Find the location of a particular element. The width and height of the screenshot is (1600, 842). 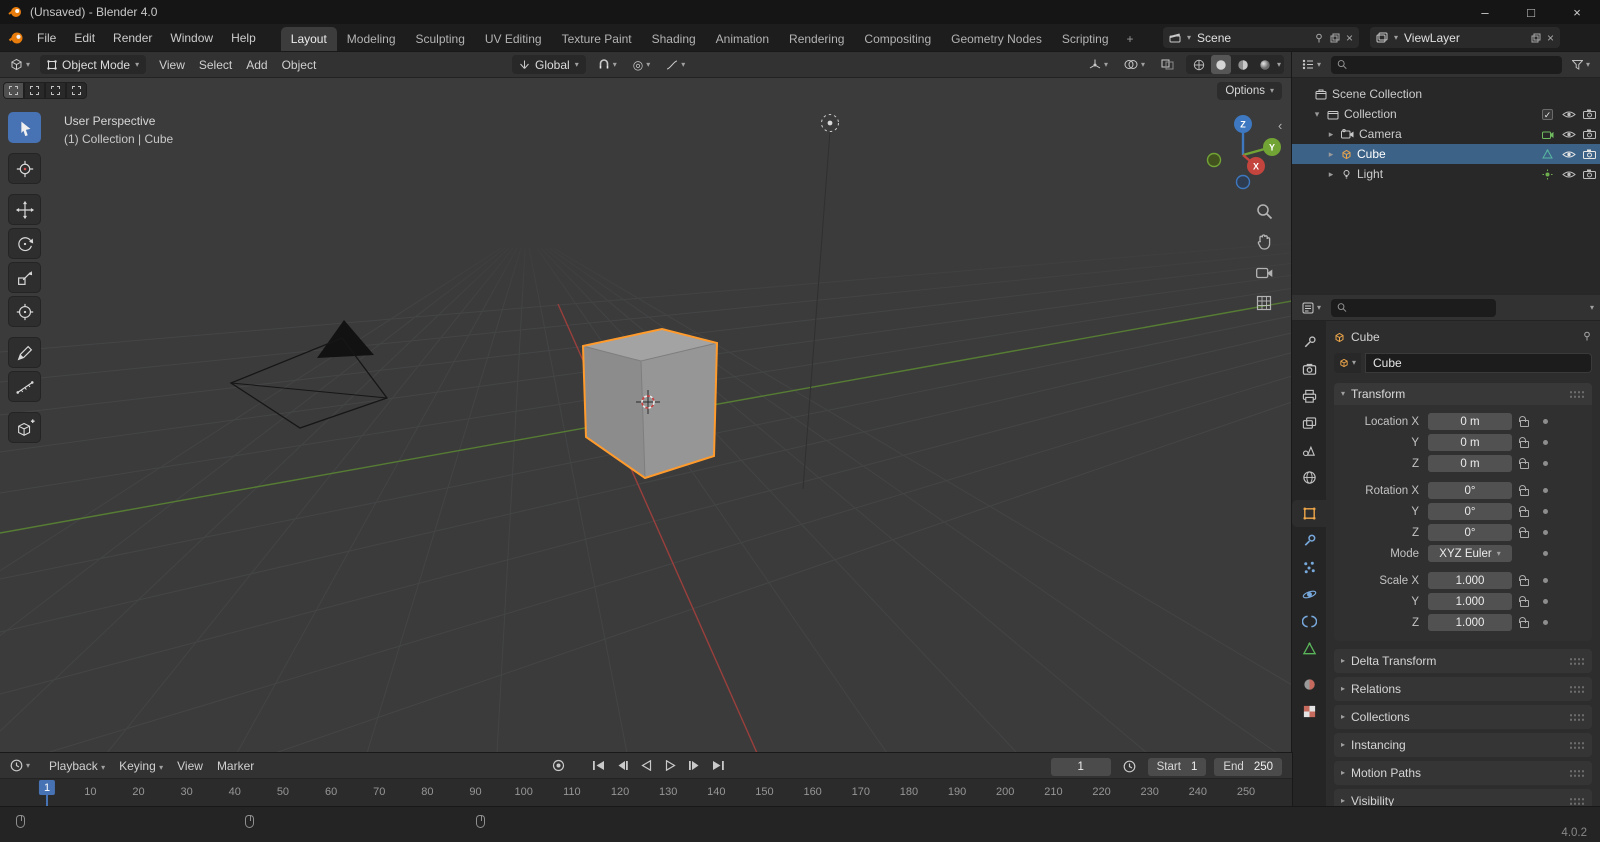

properties-editor-type-button: ▾ is located at coordinates (1311, 307).